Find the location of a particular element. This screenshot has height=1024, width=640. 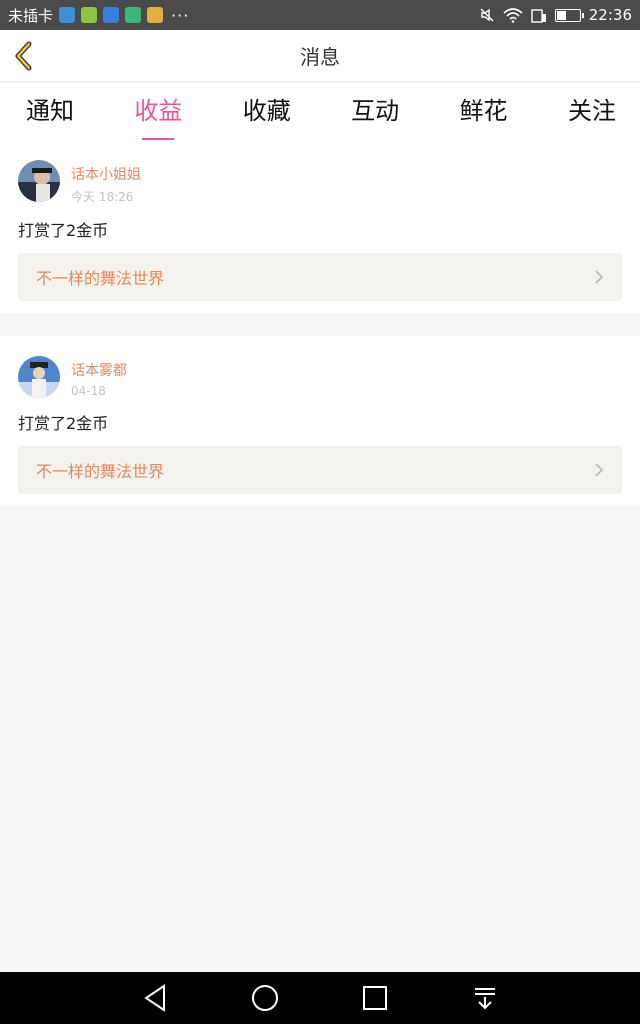

nav-recents-button is located at coordinates (375, 998).